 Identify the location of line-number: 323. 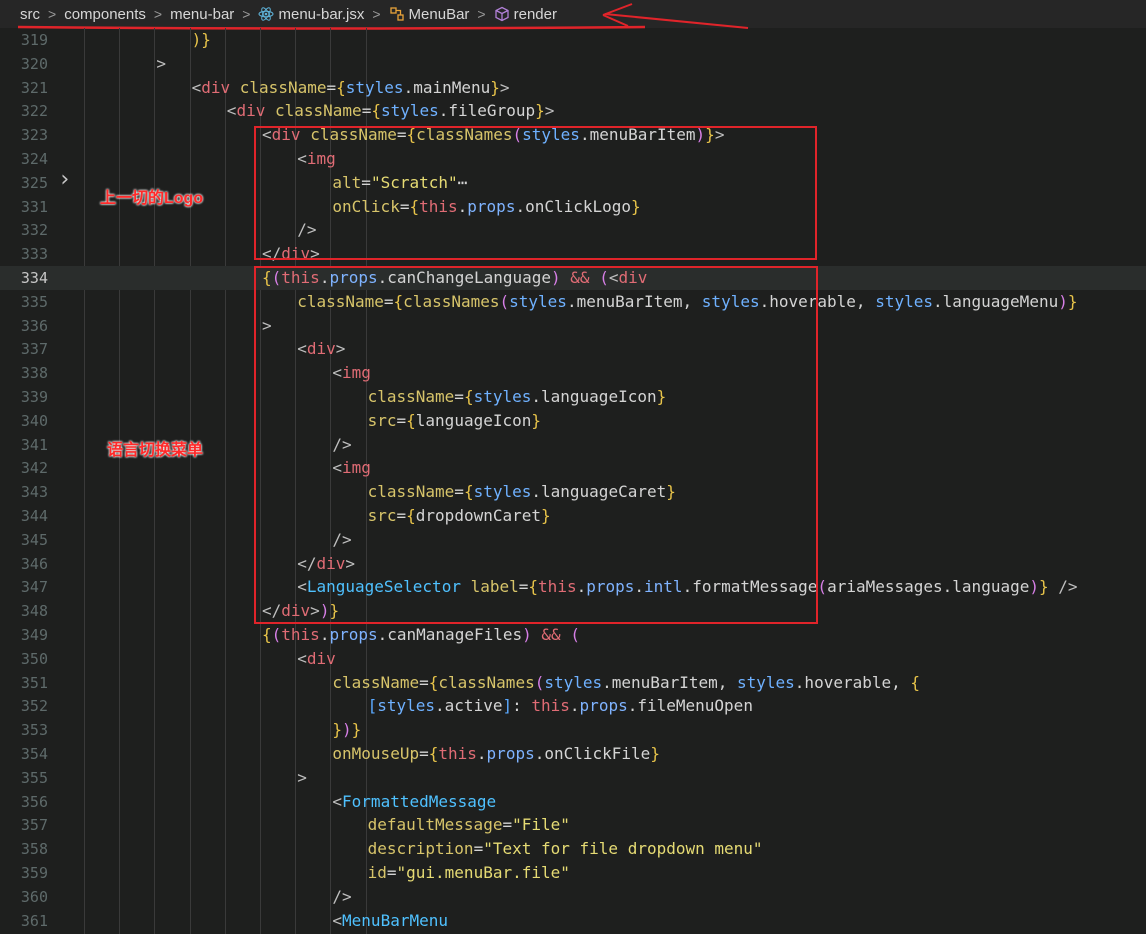
(34, 135).